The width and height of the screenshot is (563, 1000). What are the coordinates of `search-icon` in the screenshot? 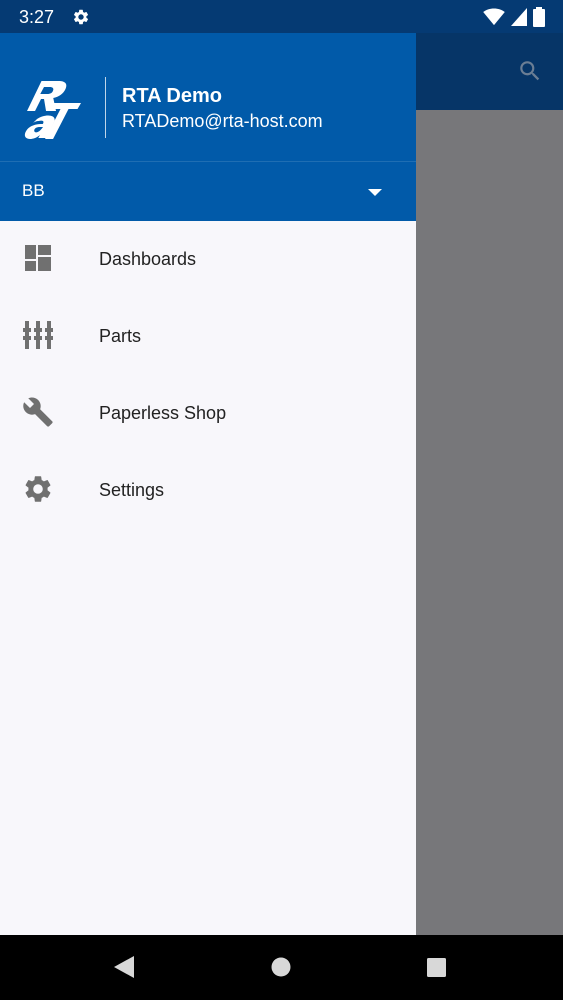 It's located at (530, 71).